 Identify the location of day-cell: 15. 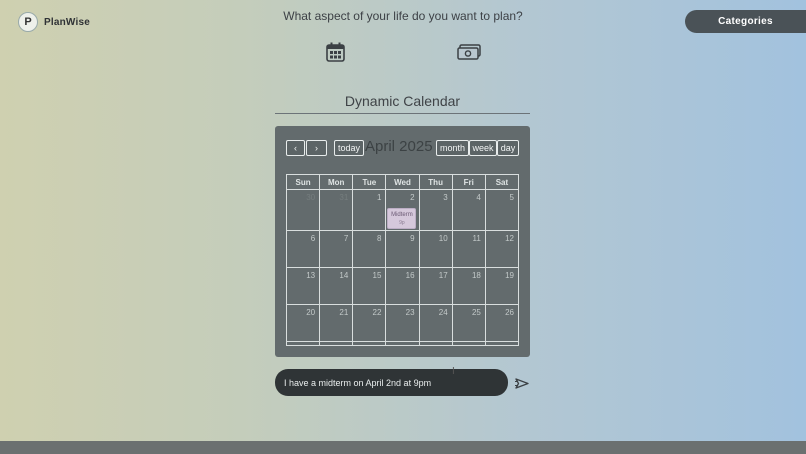
(370, 286).